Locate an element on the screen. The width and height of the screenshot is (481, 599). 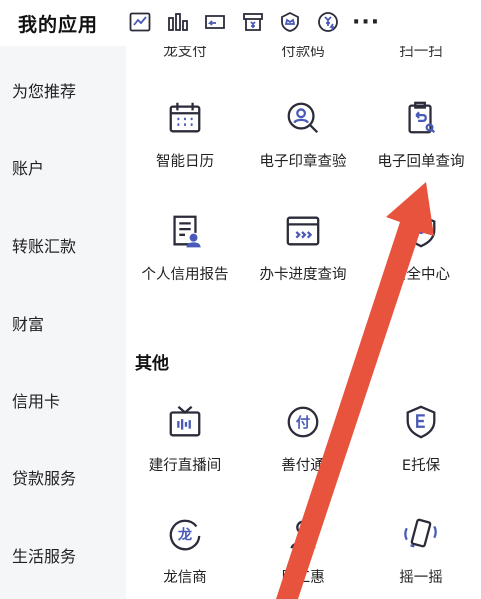
worker-icon is located at coordinates (303, 534).